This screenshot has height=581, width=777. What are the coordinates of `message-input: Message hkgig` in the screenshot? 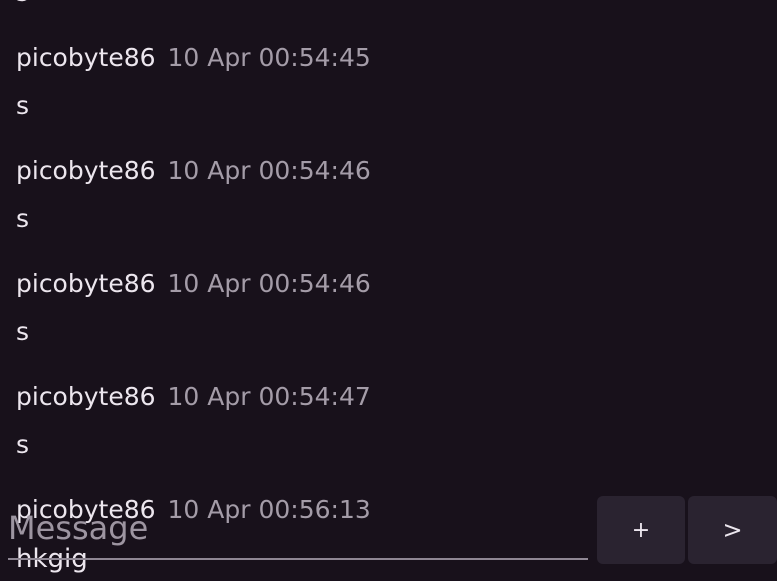 It's located at (298, 541).